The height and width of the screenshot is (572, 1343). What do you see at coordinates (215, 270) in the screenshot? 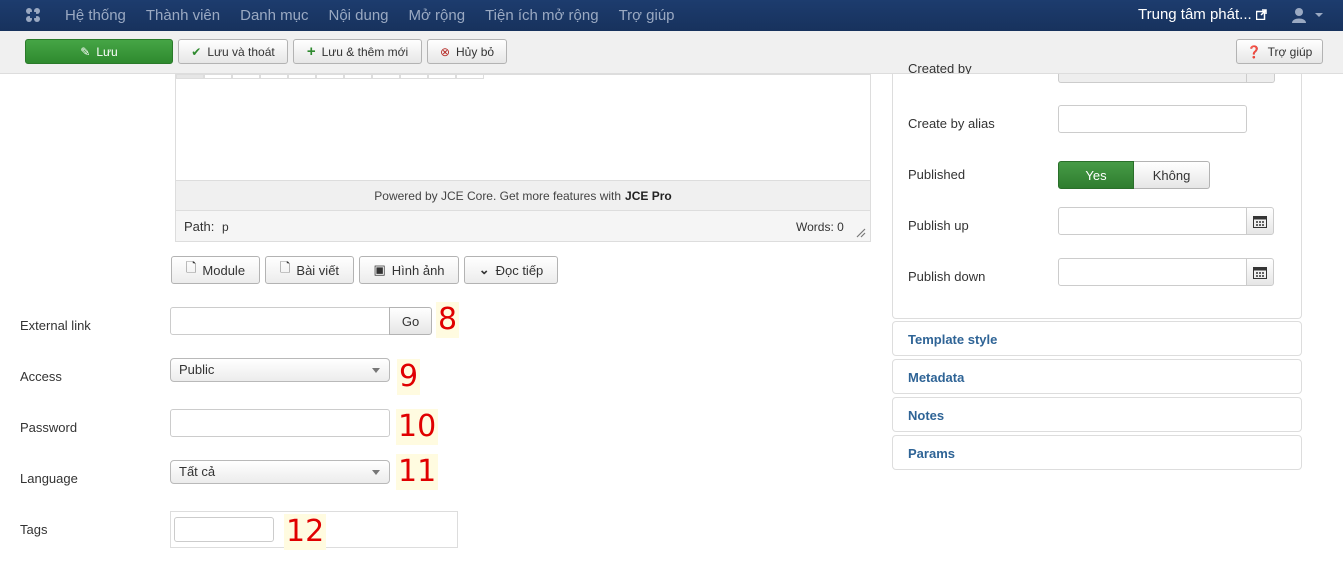
I see `insert-module-button: 🗋 Module` at bounding box center [215, 270].